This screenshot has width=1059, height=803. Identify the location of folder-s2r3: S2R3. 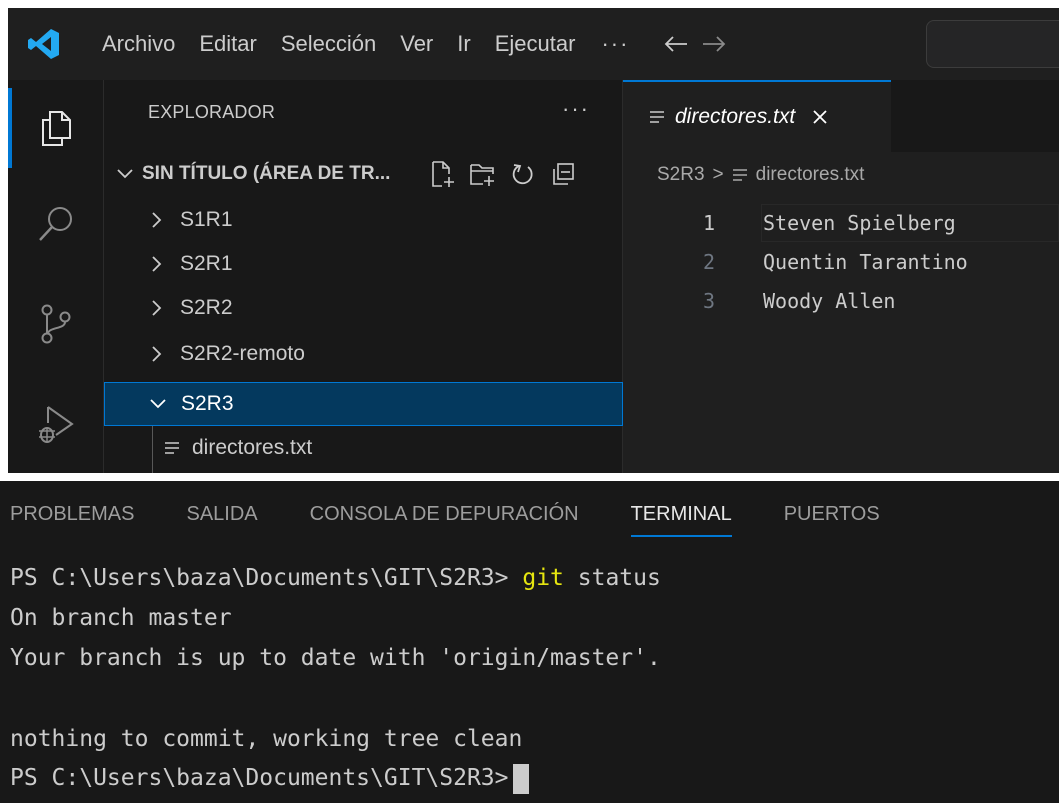
(363, 404).